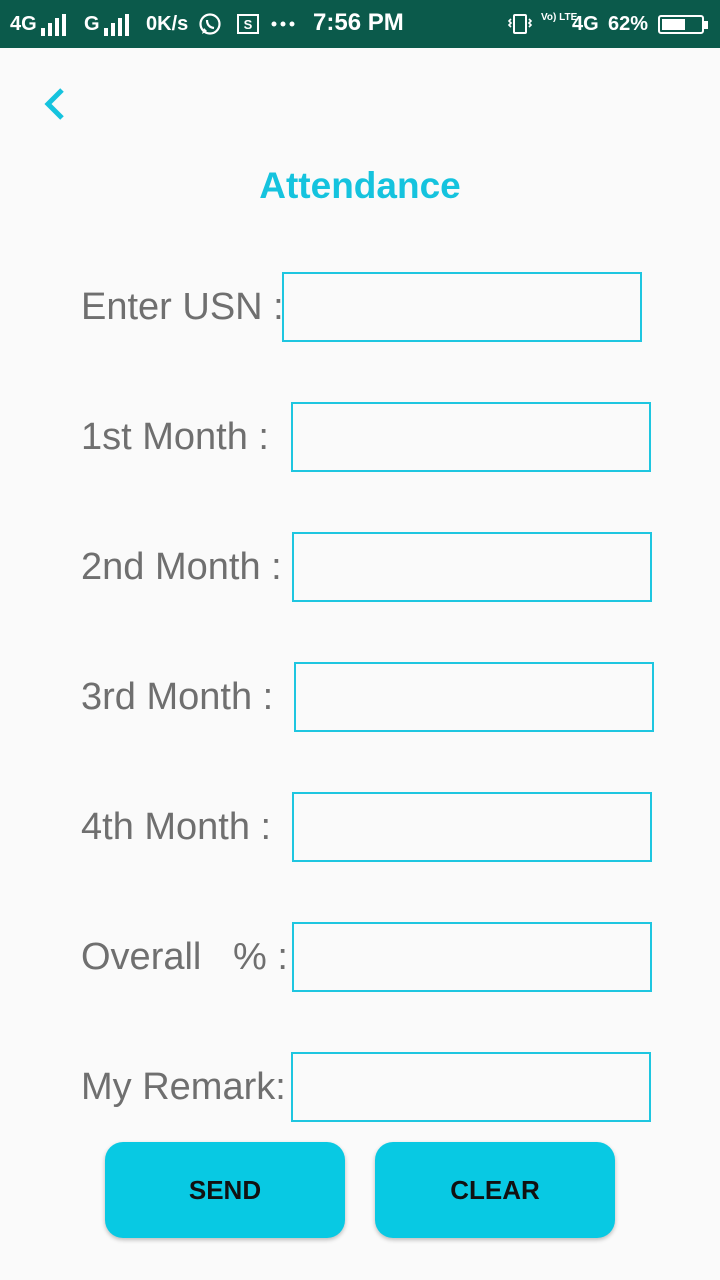  What do you see at coordinates (495, 1190) in the screenshot?
I see `clear-button: CLEAR` at bounding box center [495, 1190].